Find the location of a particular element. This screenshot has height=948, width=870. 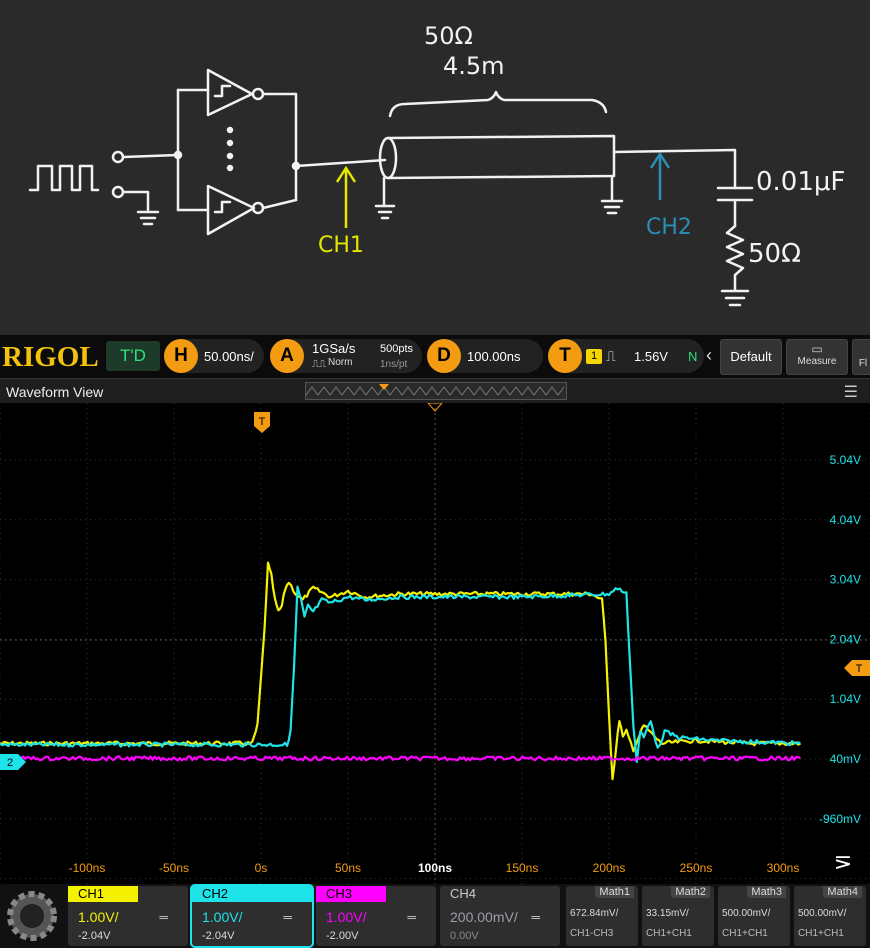

y-tick-label: 2.04V is located at coordinates (845, 639).